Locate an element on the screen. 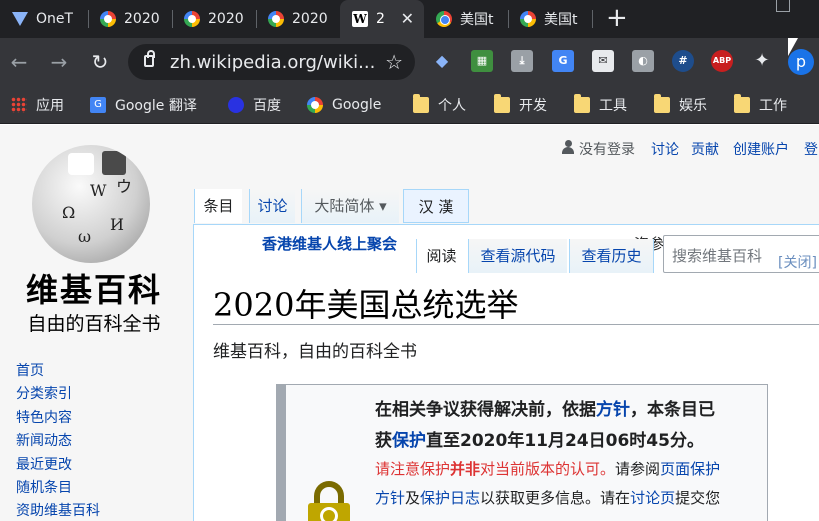 The image size is (819, 521). tab-chrome: 美国t is located at coordinates (466, 19).